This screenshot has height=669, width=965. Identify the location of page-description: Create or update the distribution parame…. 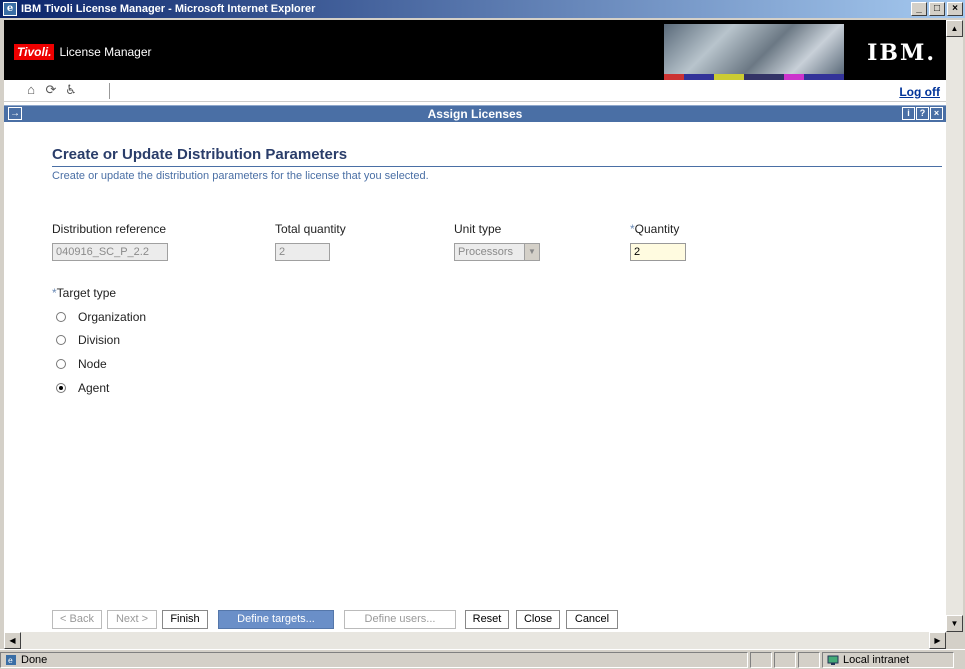
(240, 176).